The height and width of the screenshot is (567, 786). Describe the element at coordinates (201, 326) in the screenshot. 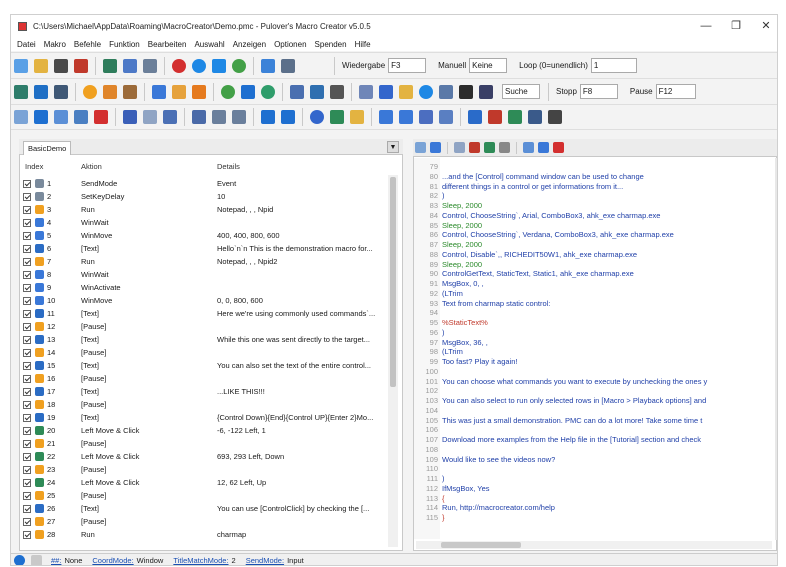

I see `table-row: 12 [Pause]` at that location.